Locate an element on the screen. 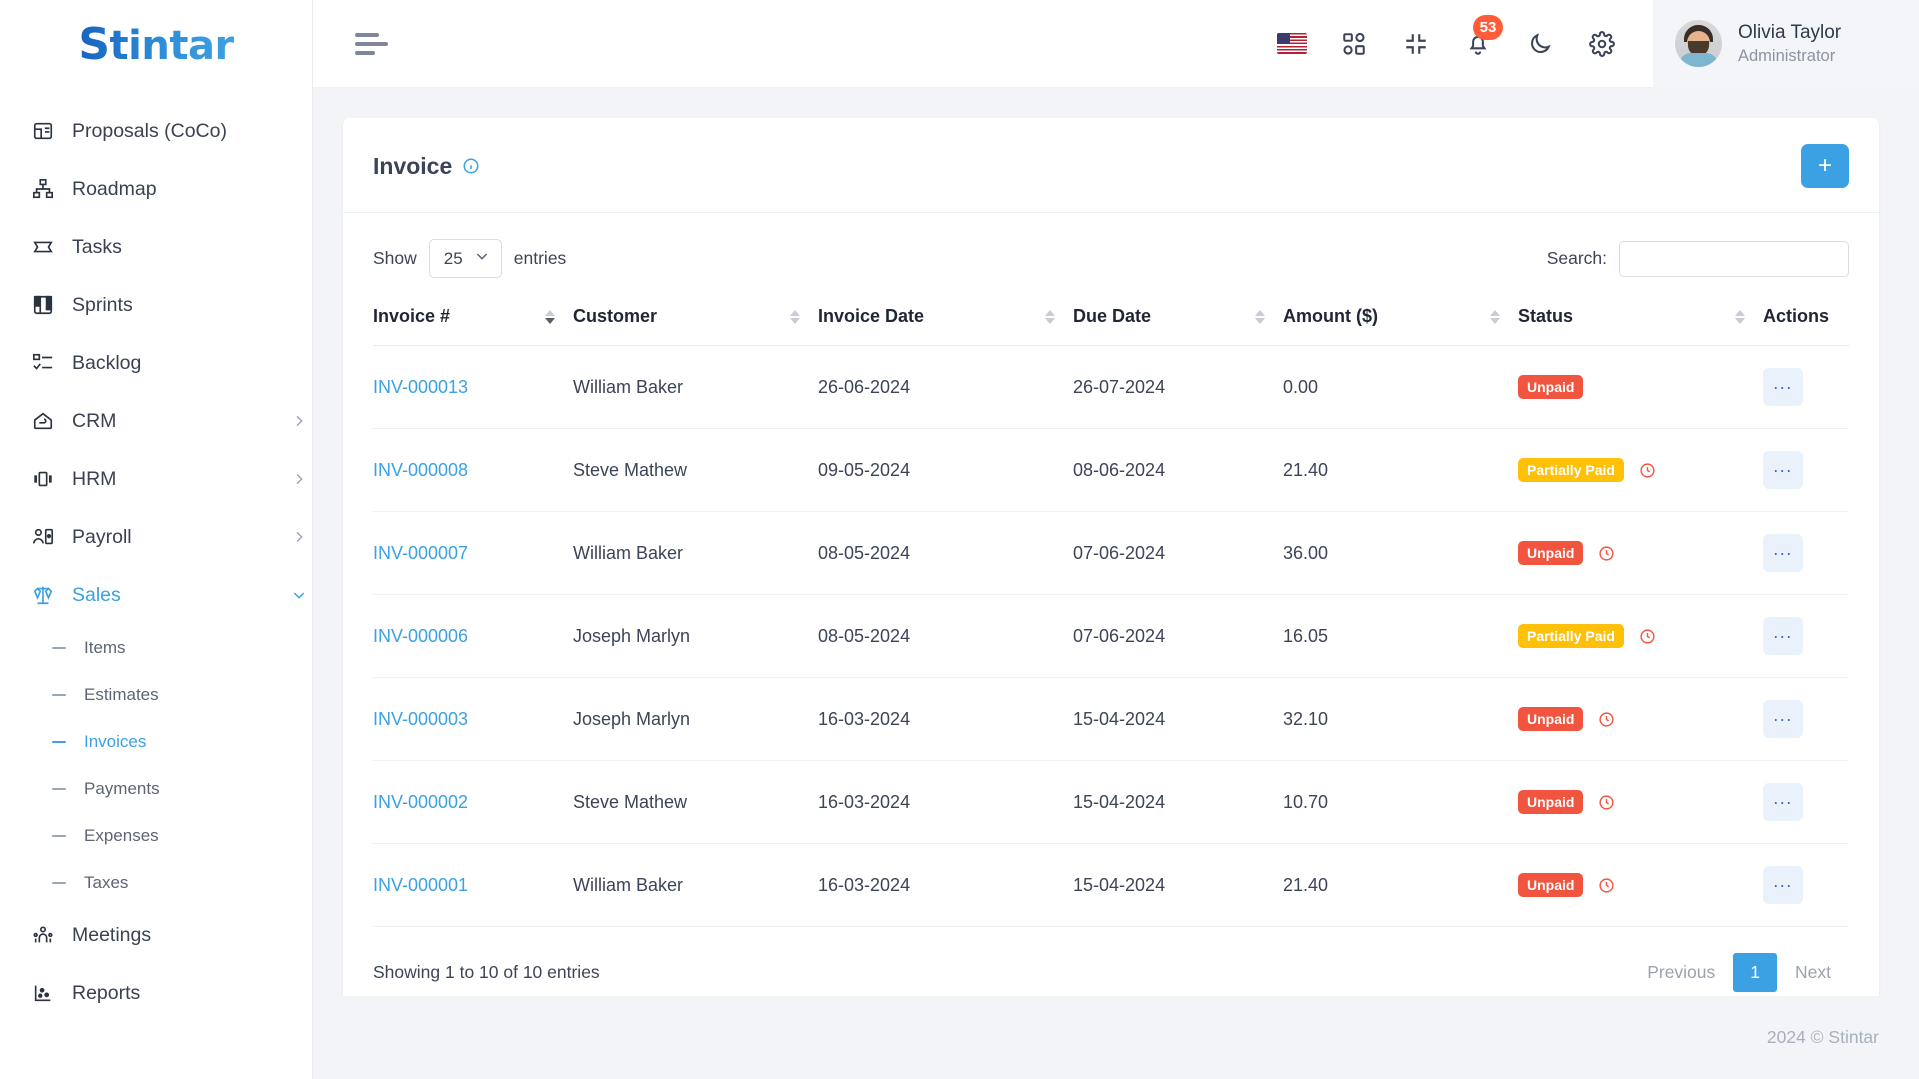 The width and height of the screenshot is (1919, 1079). sidebar-subitem-invoices: Invoices is located at coordinates (156, 741).